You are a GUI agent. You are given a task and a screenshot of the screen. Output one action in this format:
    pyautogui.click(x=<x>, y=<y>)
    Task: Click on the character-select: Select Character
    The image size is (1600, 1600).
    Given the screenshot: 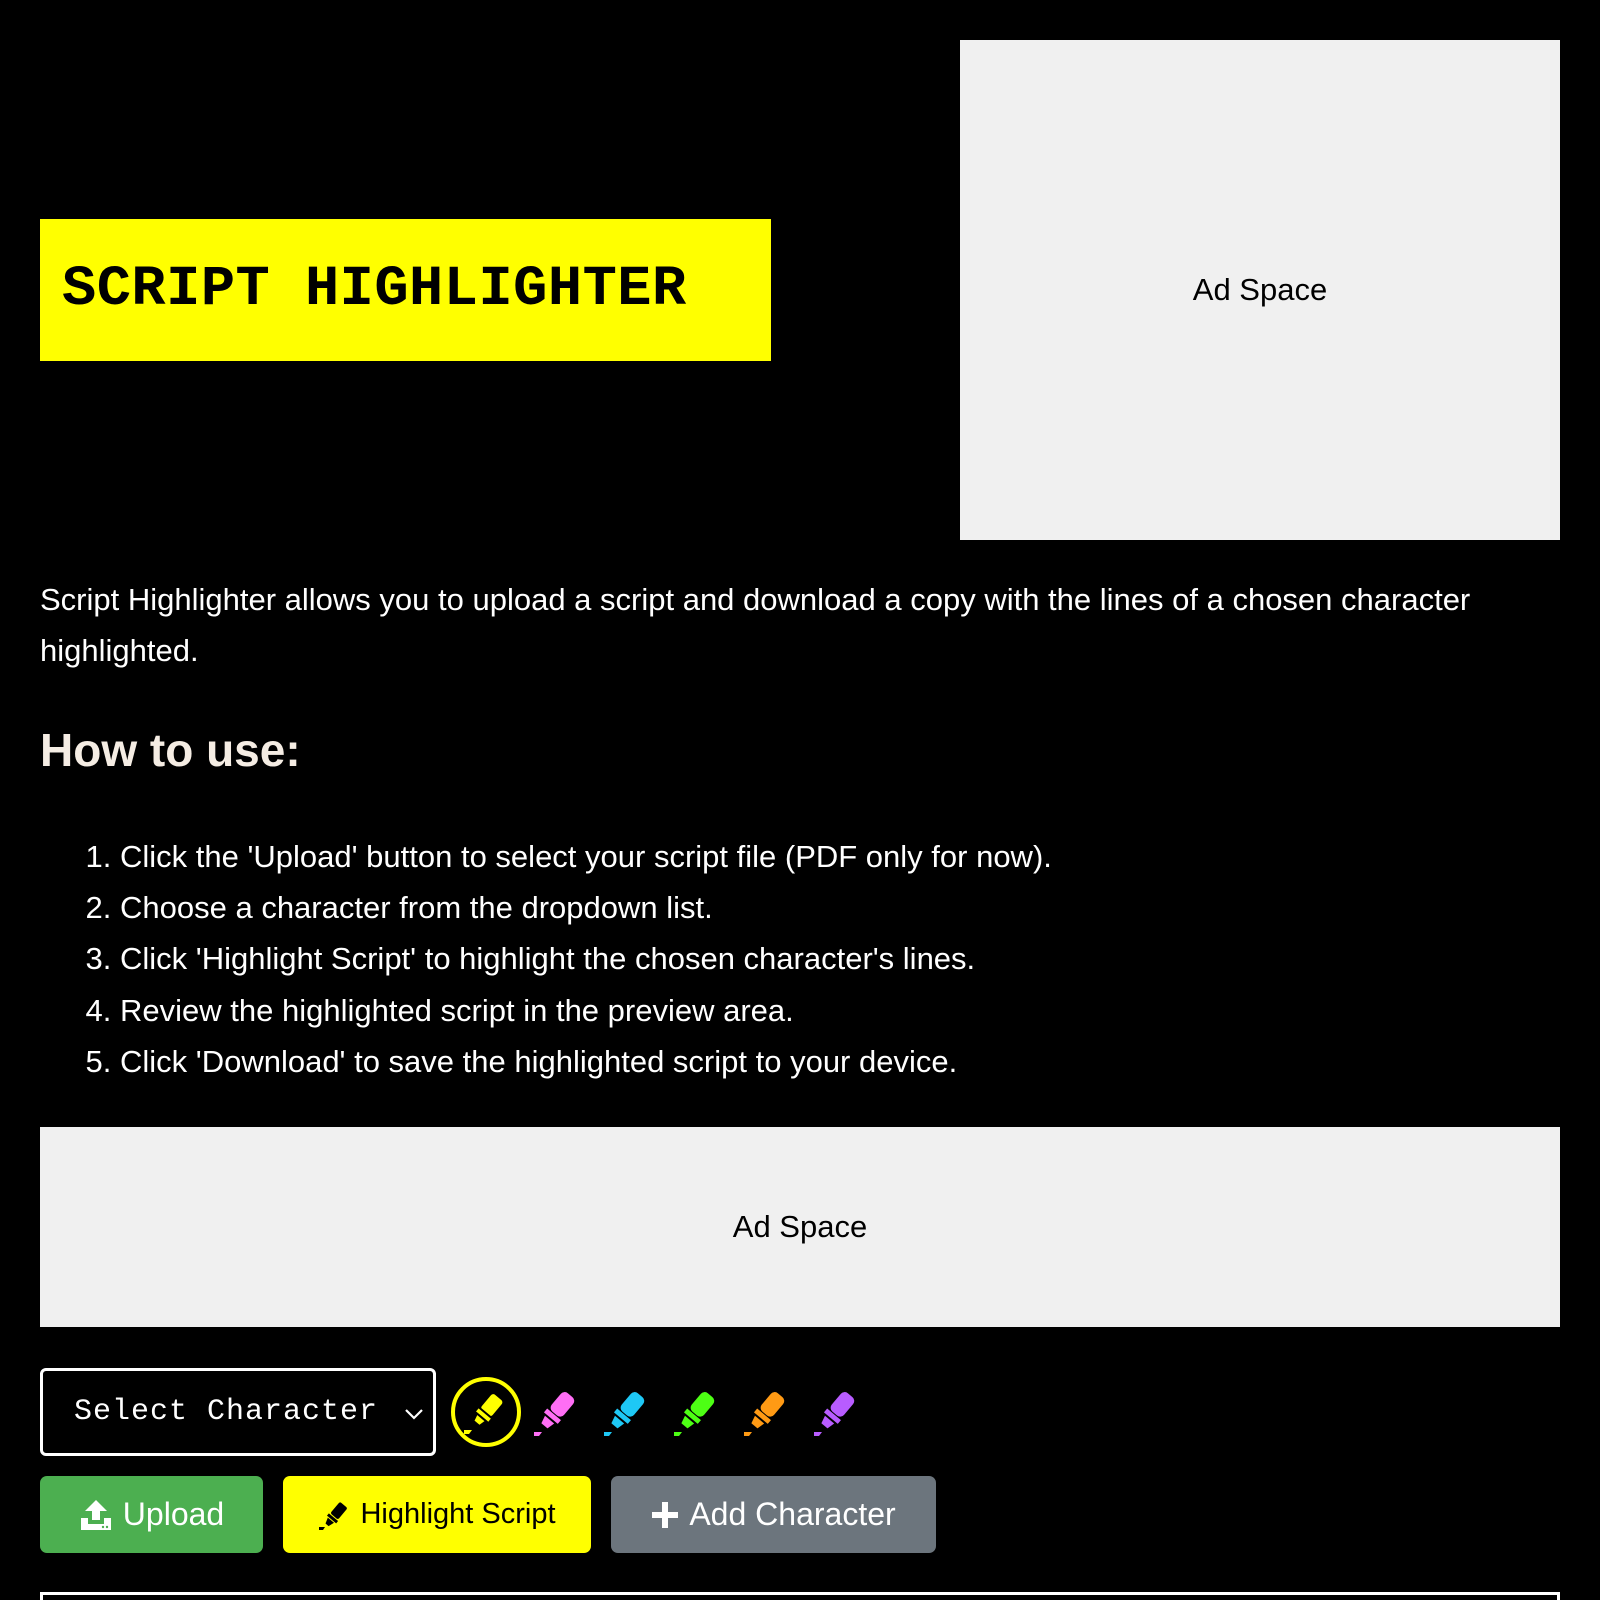 What is the action you would take?
    pyautogui.click(x=238, y=1412)
    